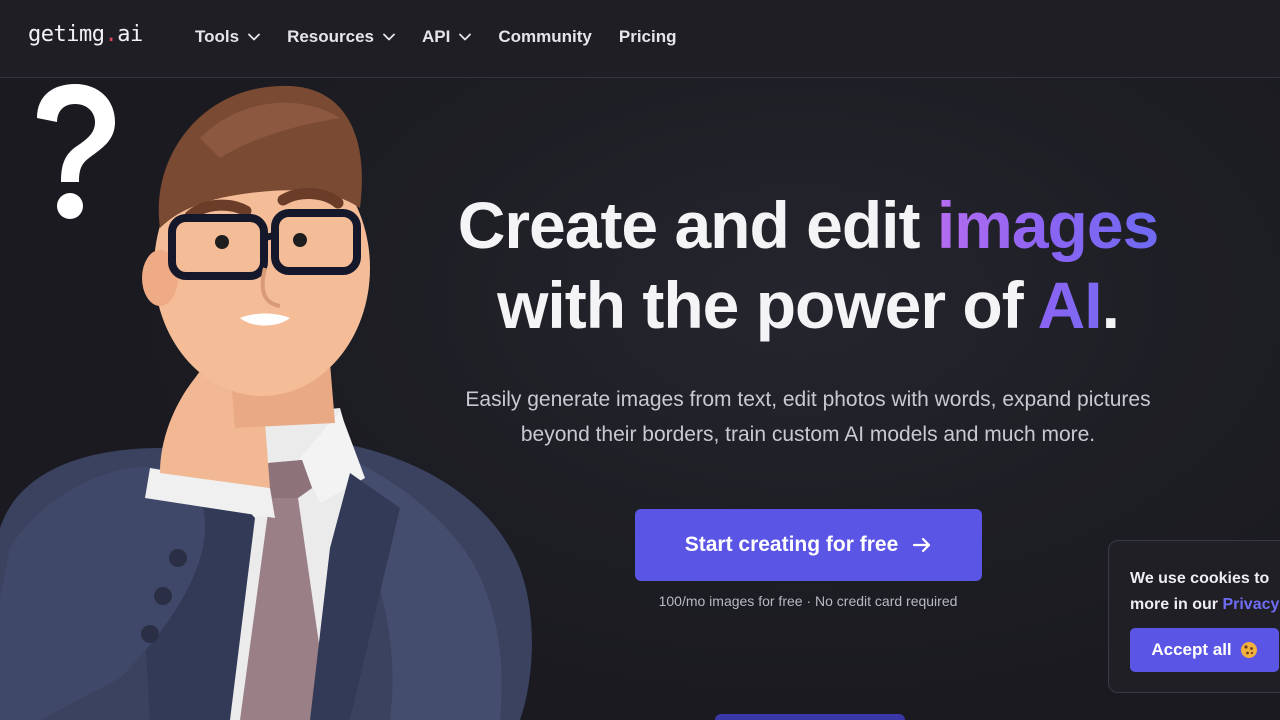 This screenshot has height=720, width=1280. What do you see at coordinates (922, 545) in the screenshot?
I see `arrow-right-icon` at bounding box center [922, 545].